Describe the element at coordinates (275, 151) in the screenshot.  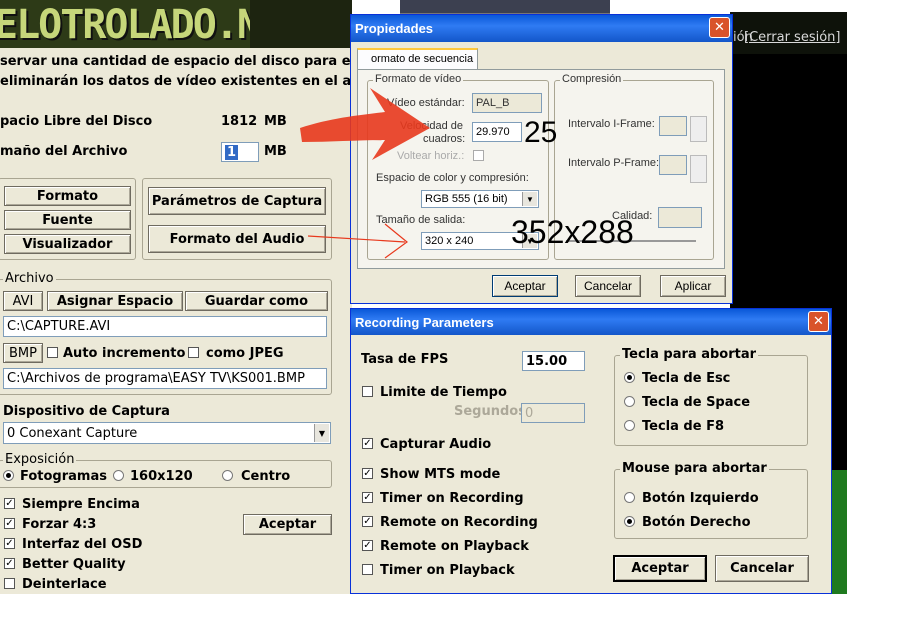
I see `file-size-unit: MB` at that location.